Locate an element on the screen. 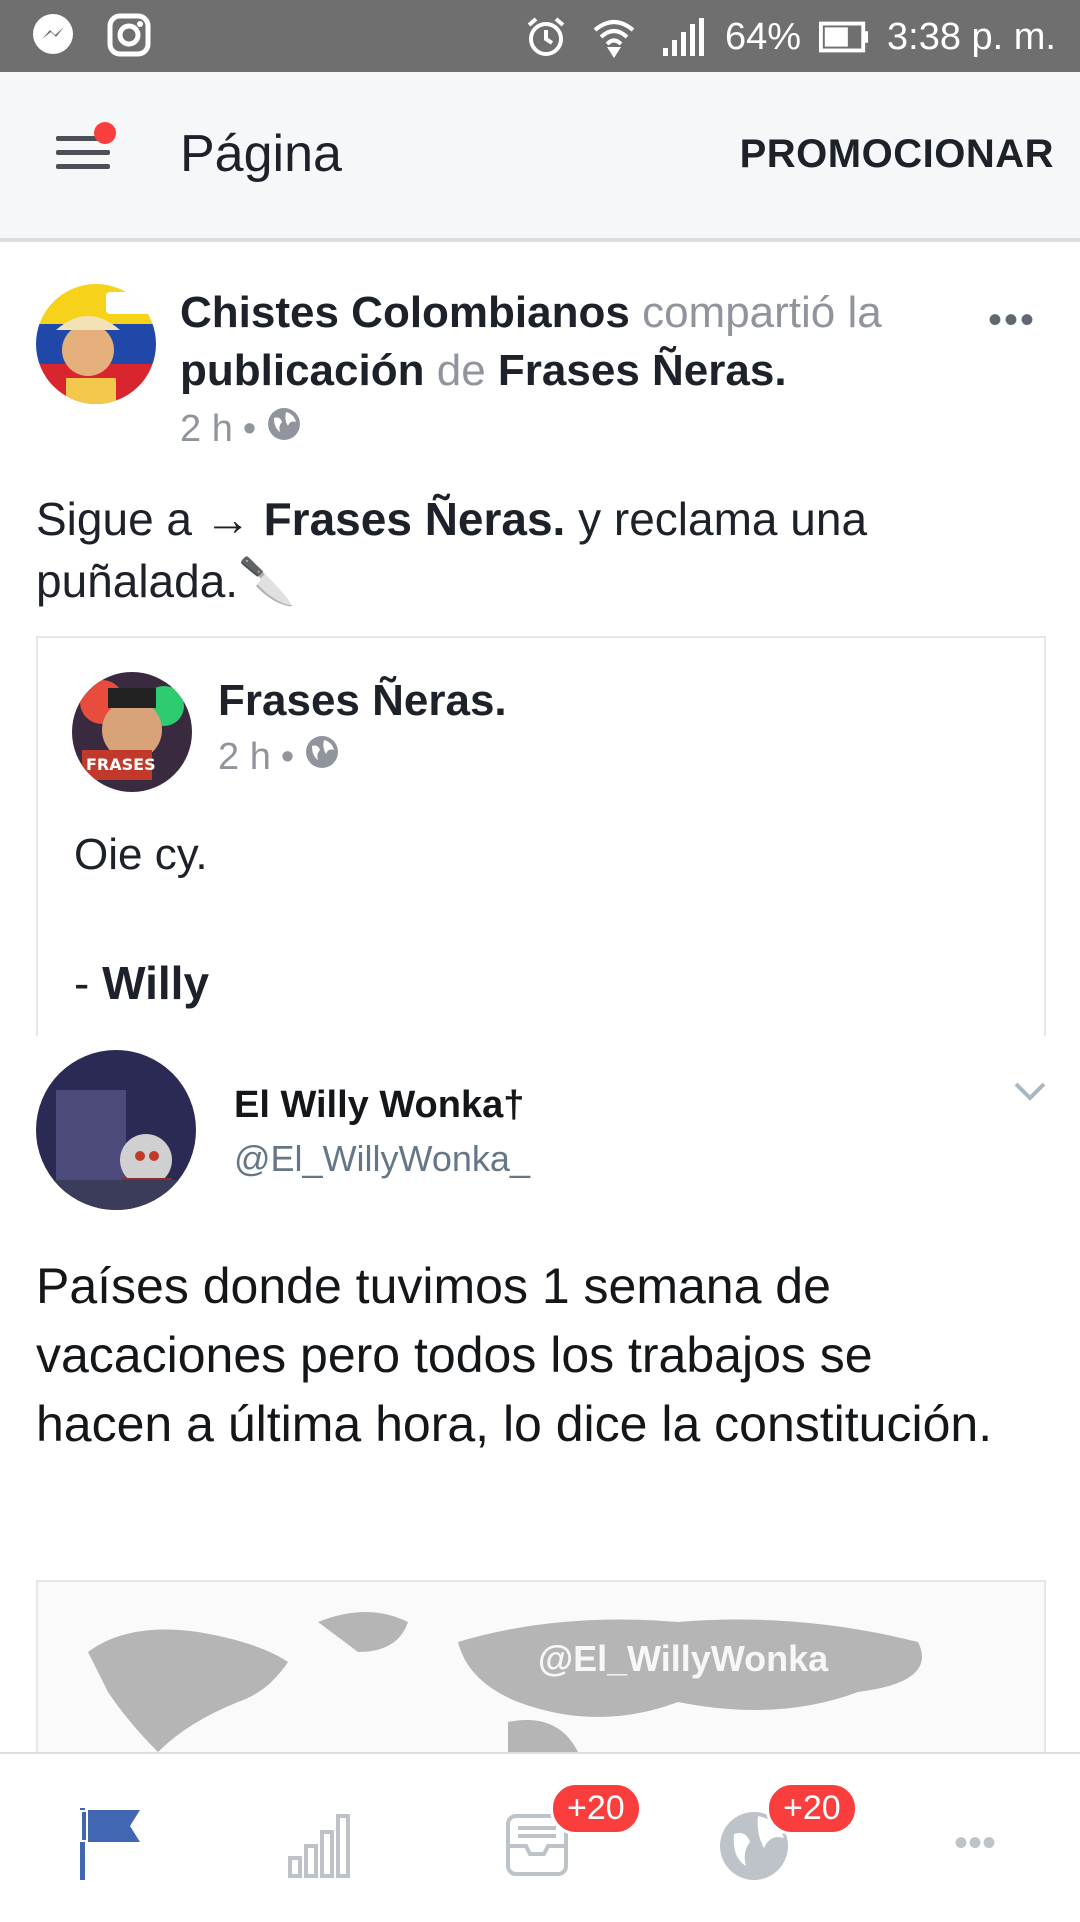  shared-text-line-1: Oie cy. is located at coordinates (141, 854).